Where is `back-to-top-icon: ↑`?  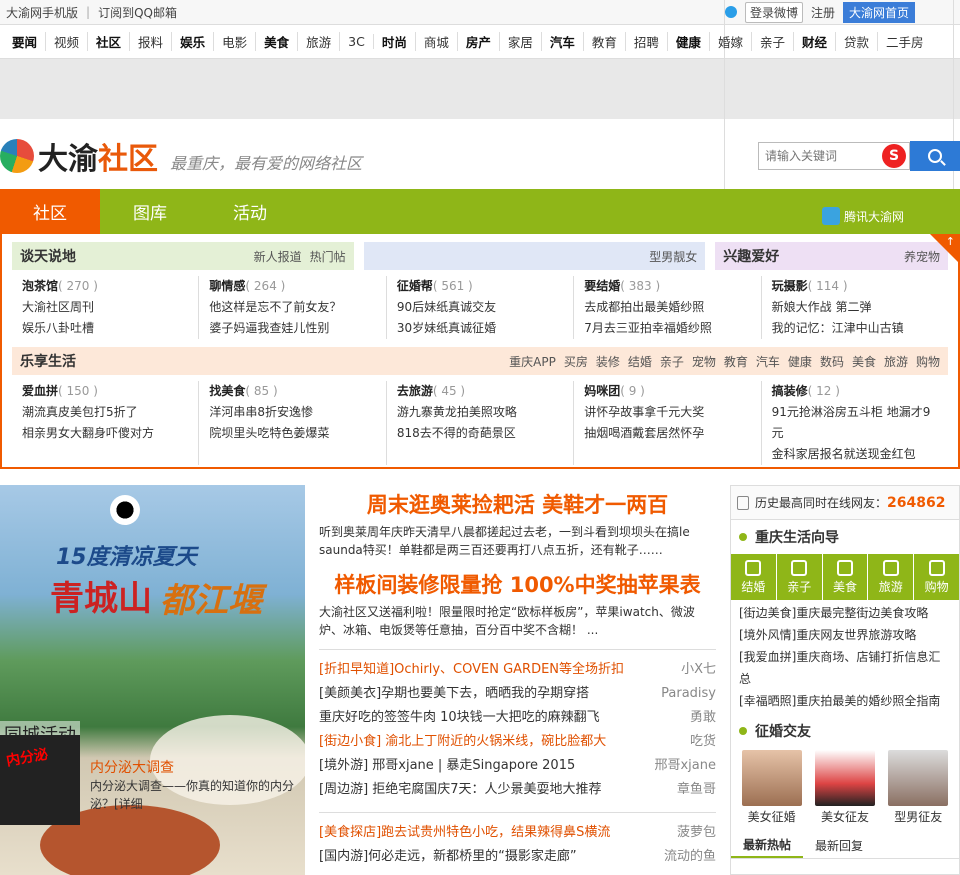 back-to-top-icon: ↑ is located at coordinates (950, 241).